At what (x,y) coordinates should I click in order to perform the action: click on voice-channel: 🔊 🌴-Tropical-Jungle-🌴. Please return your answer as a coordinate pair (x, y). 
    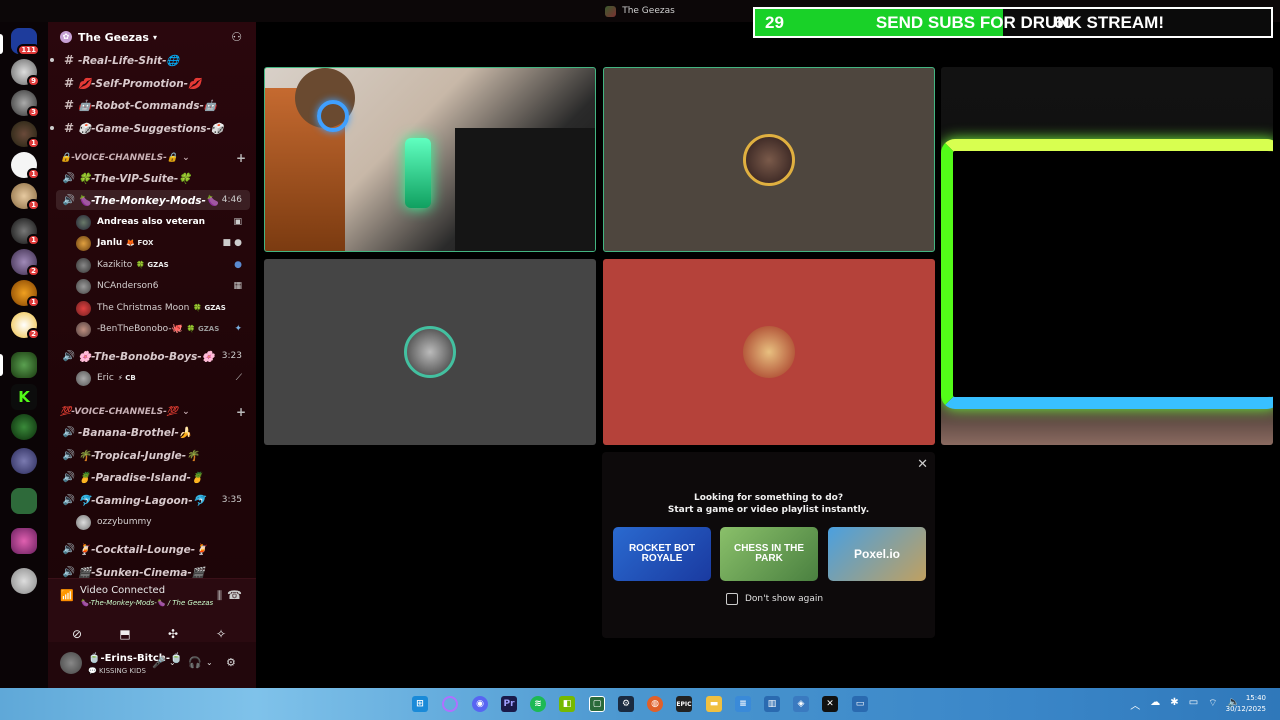
    Looking at the image, I should click on (153, 455).